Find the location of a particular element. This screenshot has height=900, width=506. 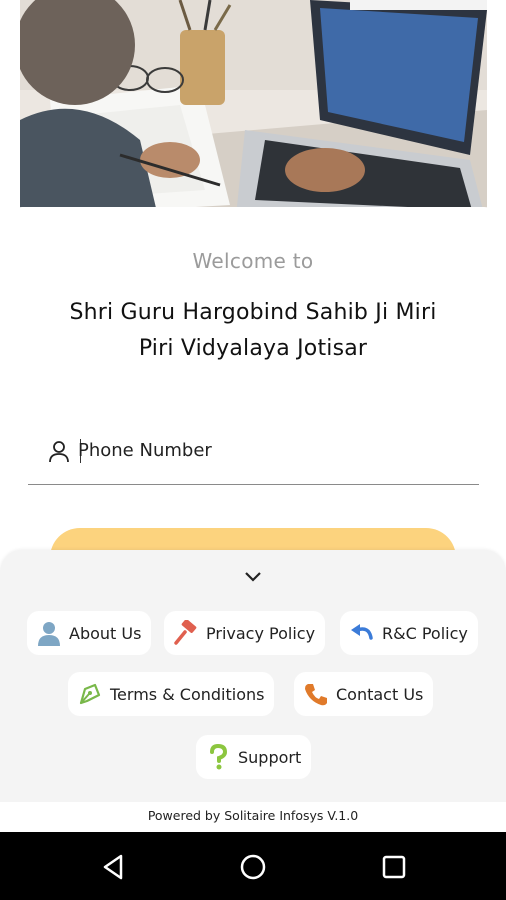

school-name-line1: Shri Guru Hargobind Sahib Ji Miri is located at coordinates (253, 312).